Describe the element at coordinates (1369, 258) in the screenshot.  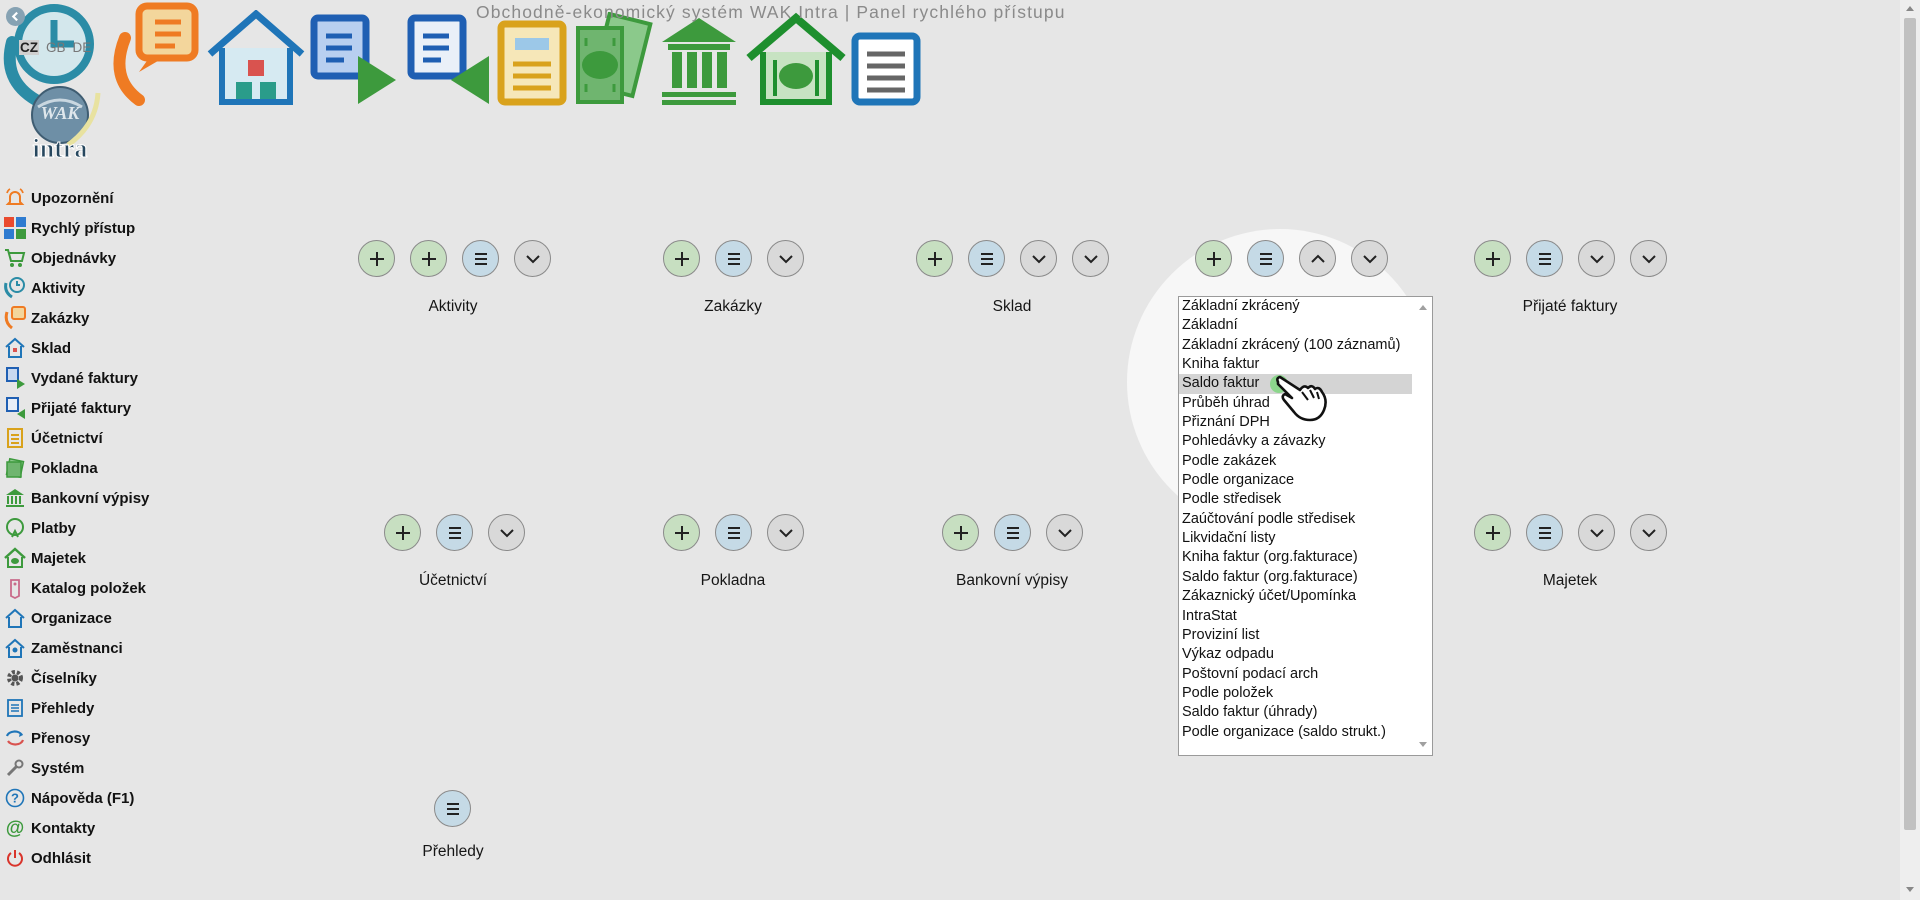
I see `vydane-expand-button` at that location.